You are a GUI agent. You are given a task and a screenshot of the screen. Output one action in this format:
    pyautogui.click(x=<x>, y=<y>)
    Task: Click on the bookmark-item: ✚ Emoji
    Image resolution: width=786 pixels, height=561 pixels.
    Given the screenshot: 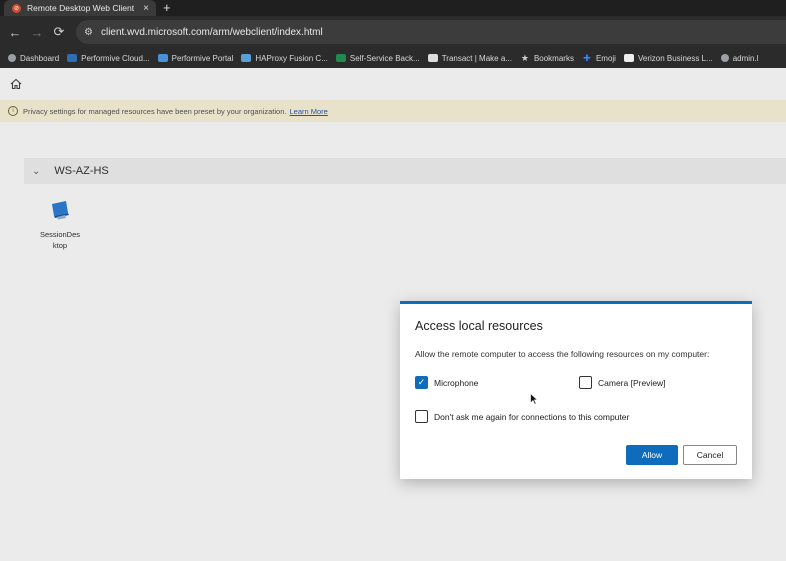 What is the action you would take?
    pyautogui.click(x=599, y=57)
    